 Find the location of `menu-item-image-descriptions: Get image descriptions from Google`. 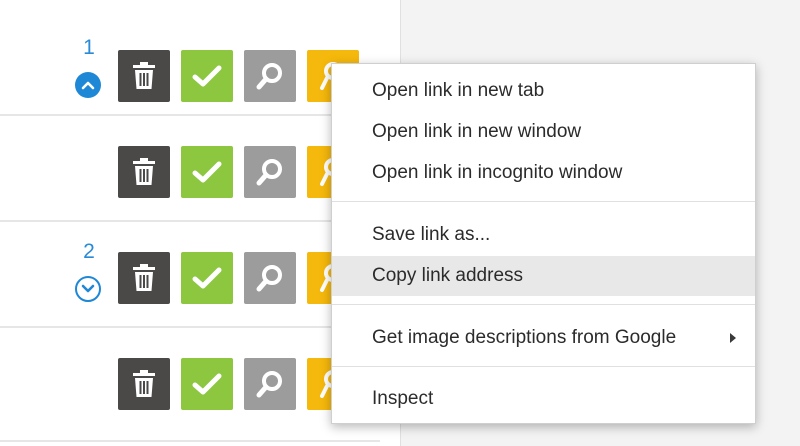

menu-item-image-descriptions: Get image descriptions from Google is located at coordinates (543, 338).